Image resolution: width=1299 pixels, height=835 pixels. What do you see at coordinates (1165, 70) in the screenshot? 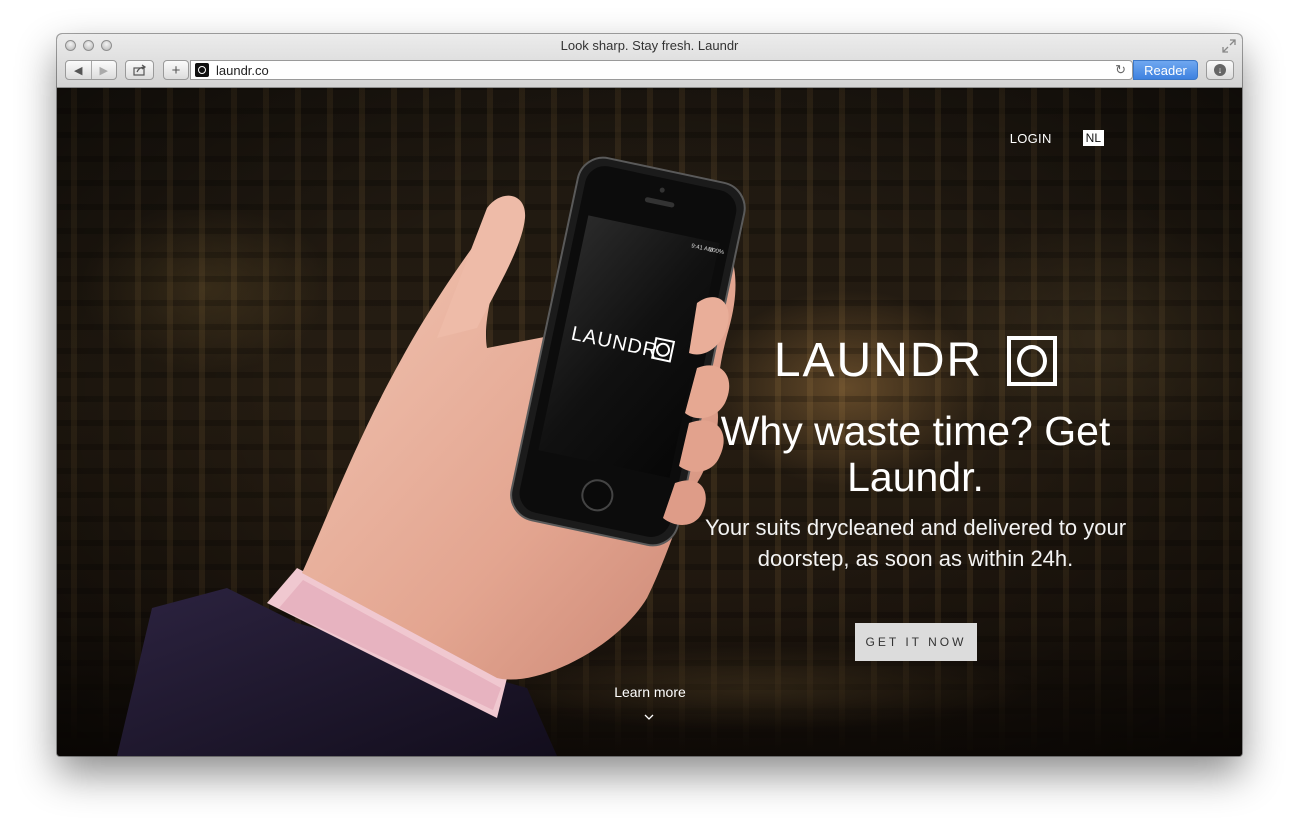
I see `reader-button: Reader` at bounding box center [1165, 70].